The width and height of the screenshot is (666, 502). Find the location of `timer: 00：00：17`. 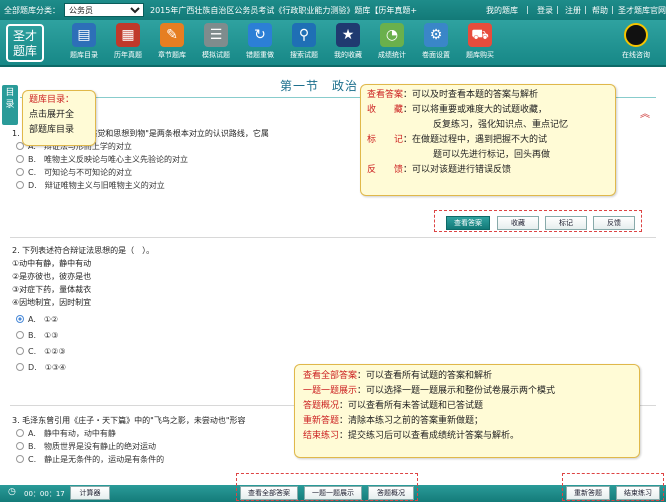

timer: 00：00：17 is located at coordinates (44, 494).